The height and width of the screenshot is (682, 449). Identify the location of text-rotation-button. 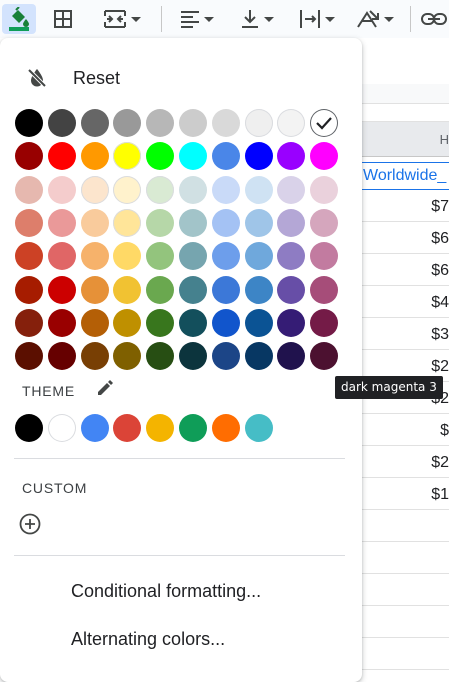
(375, 19).